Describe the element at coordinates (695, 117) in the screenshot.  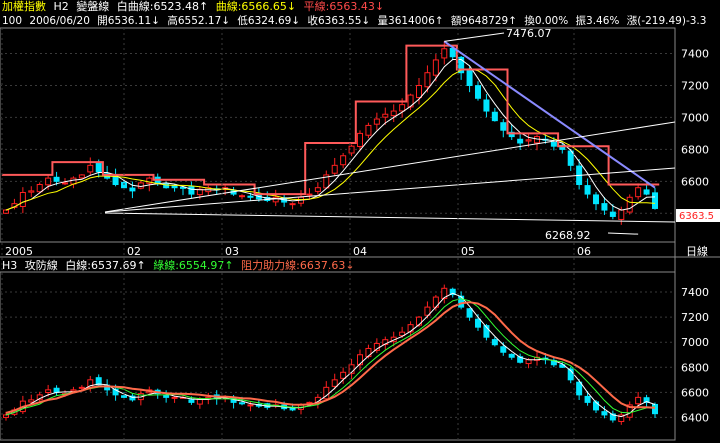
I see `top-y-tick-label: 7000` at that location.